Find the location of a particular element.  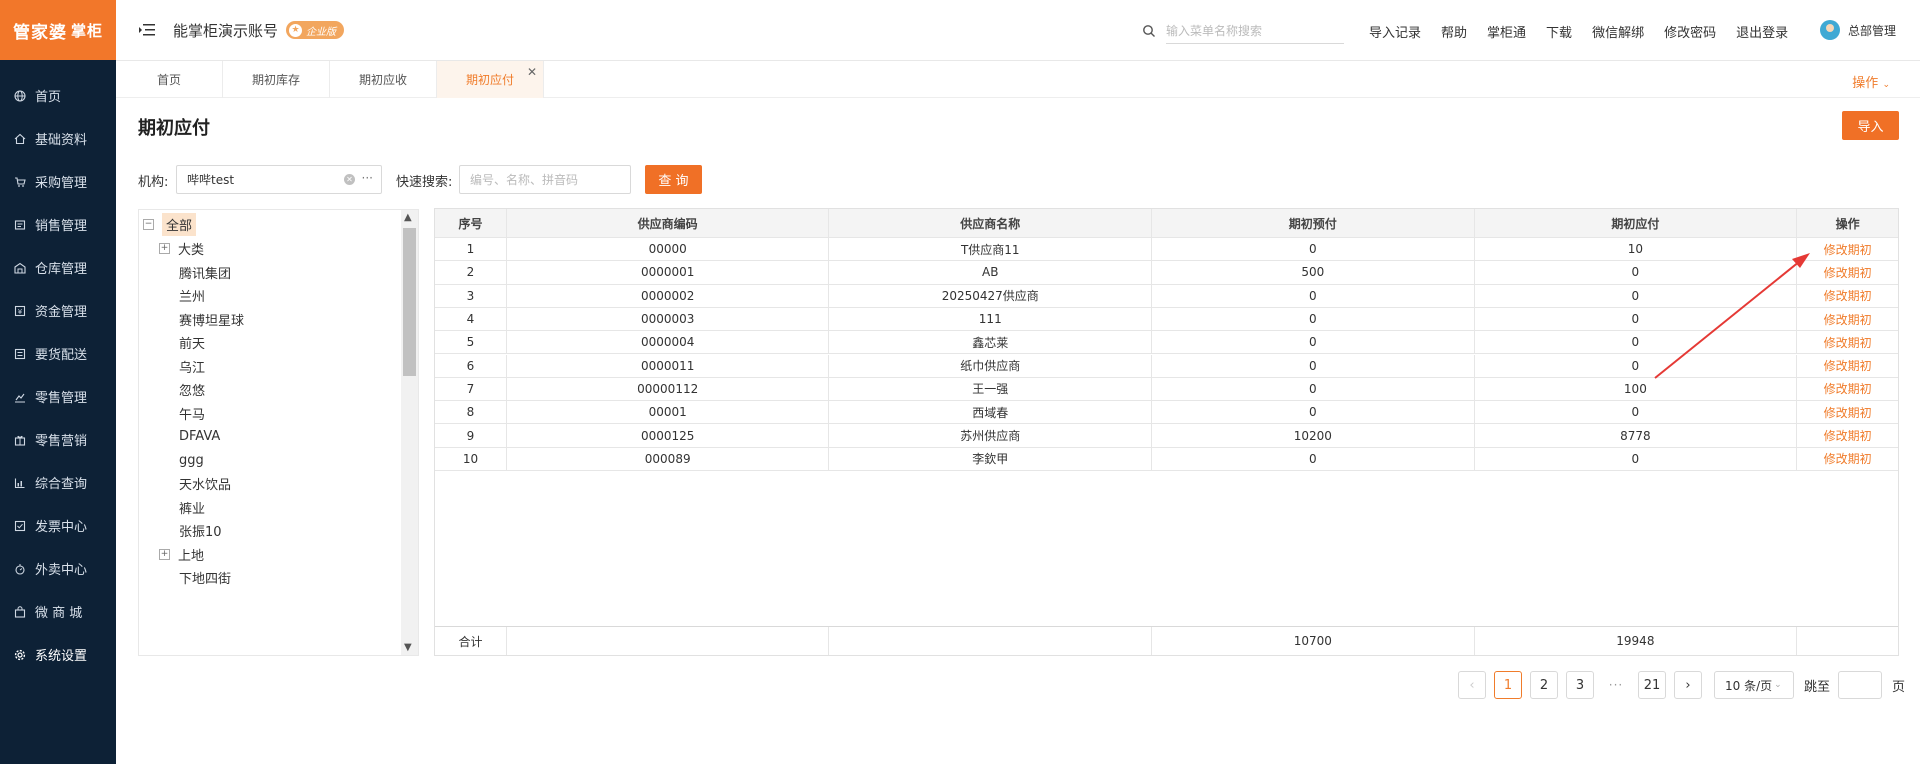

clear-icon: ✕ is located at coordinates (349, 179).